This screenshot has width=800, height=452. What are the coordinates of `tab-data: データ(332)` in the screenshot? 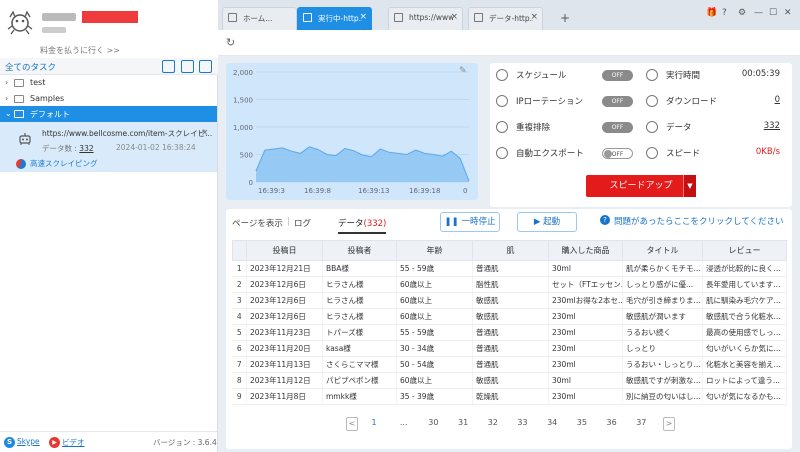 It's located at (362, 225).